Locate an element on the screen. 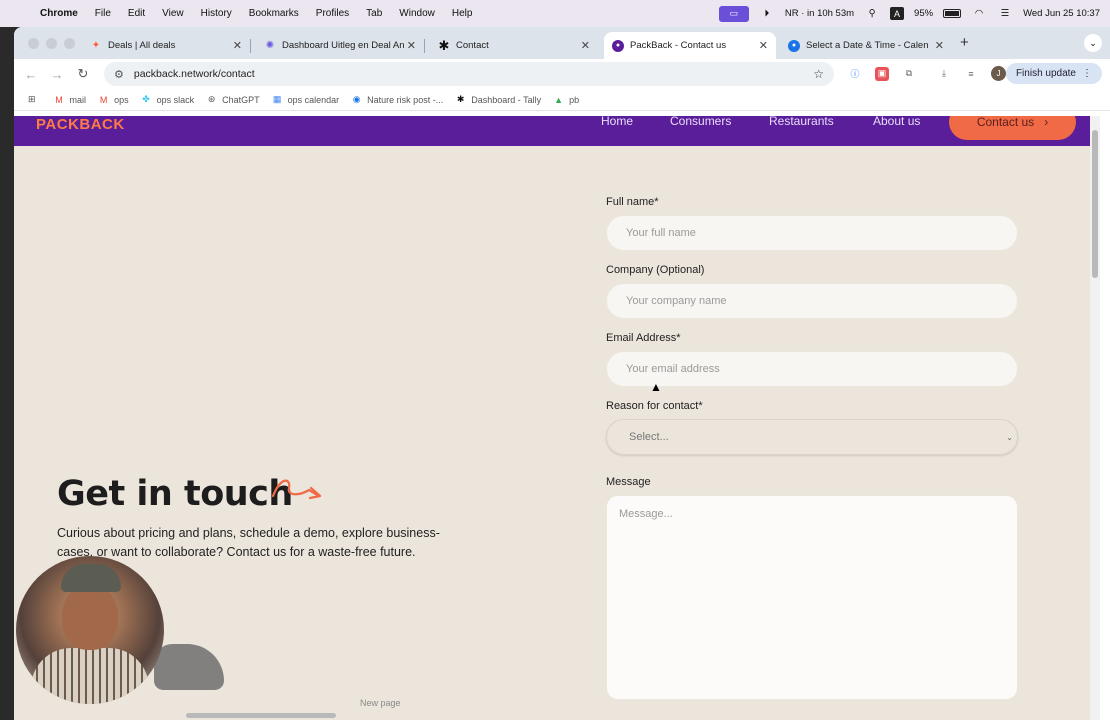 The image size is (1110, 720). window-controls is located at coordinates (51, 43).